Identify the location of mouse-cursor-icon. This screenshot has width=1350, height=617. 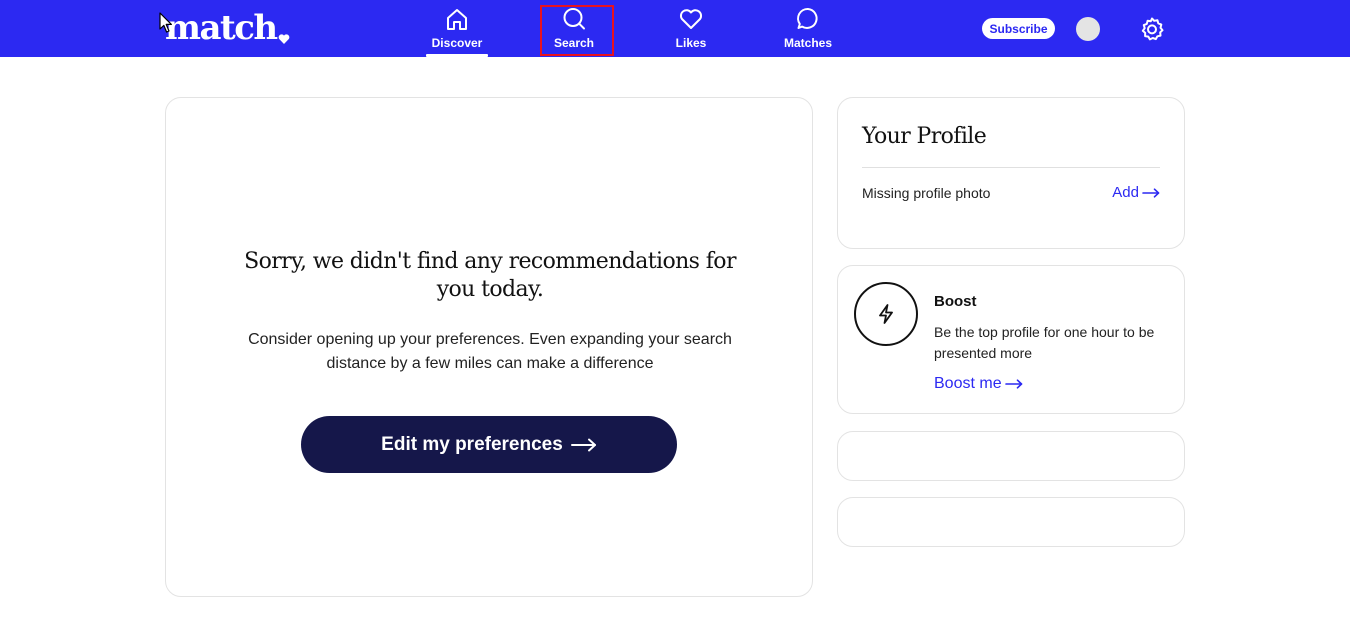
(165, 22).